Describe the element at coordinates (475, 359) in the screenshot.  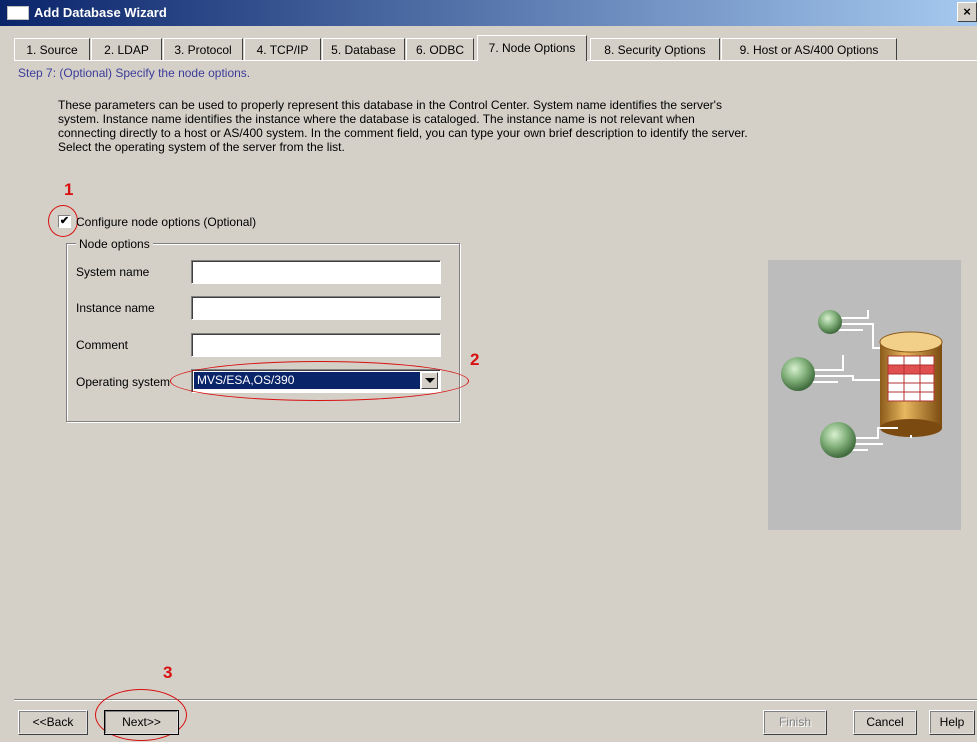
I see `annotation-2: 2` at that location.